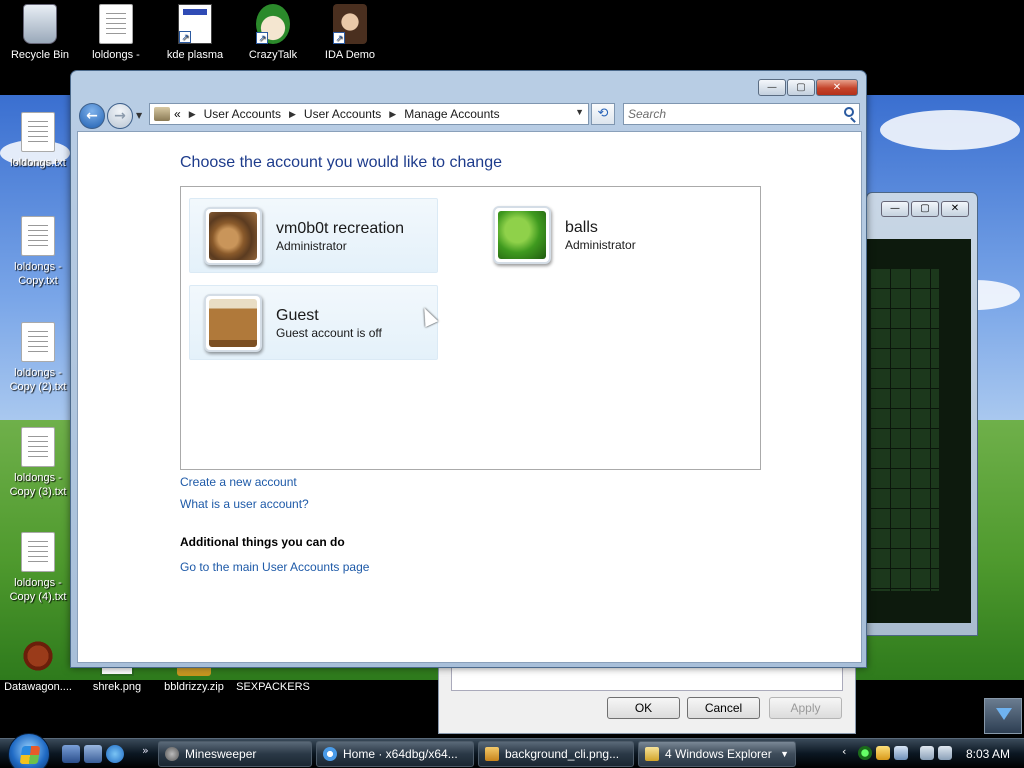 This screenshot has height=768, width=1024. I want to click on account-tile-vm0b0t: vm0b0t recreation Administrator, so click(313, 235).